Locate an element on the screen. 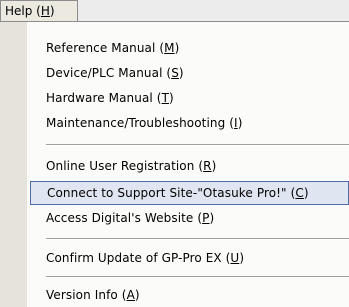 The height and width of the screenshot is (307, 349). menu-item-hotkey: M is located at coordinates (169, 48).